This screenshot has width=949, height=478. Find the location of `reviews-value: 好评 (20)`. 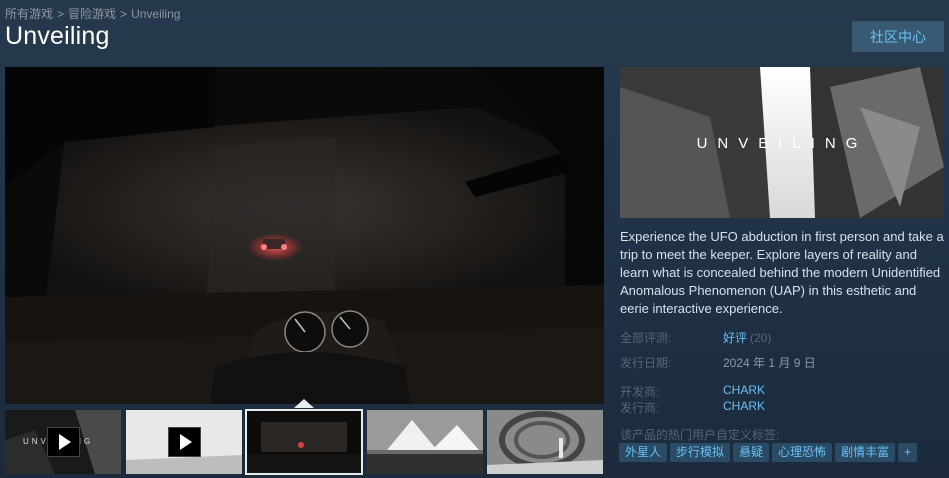

reviews-value: 好评 (20) is located at coordinates (747, 337).